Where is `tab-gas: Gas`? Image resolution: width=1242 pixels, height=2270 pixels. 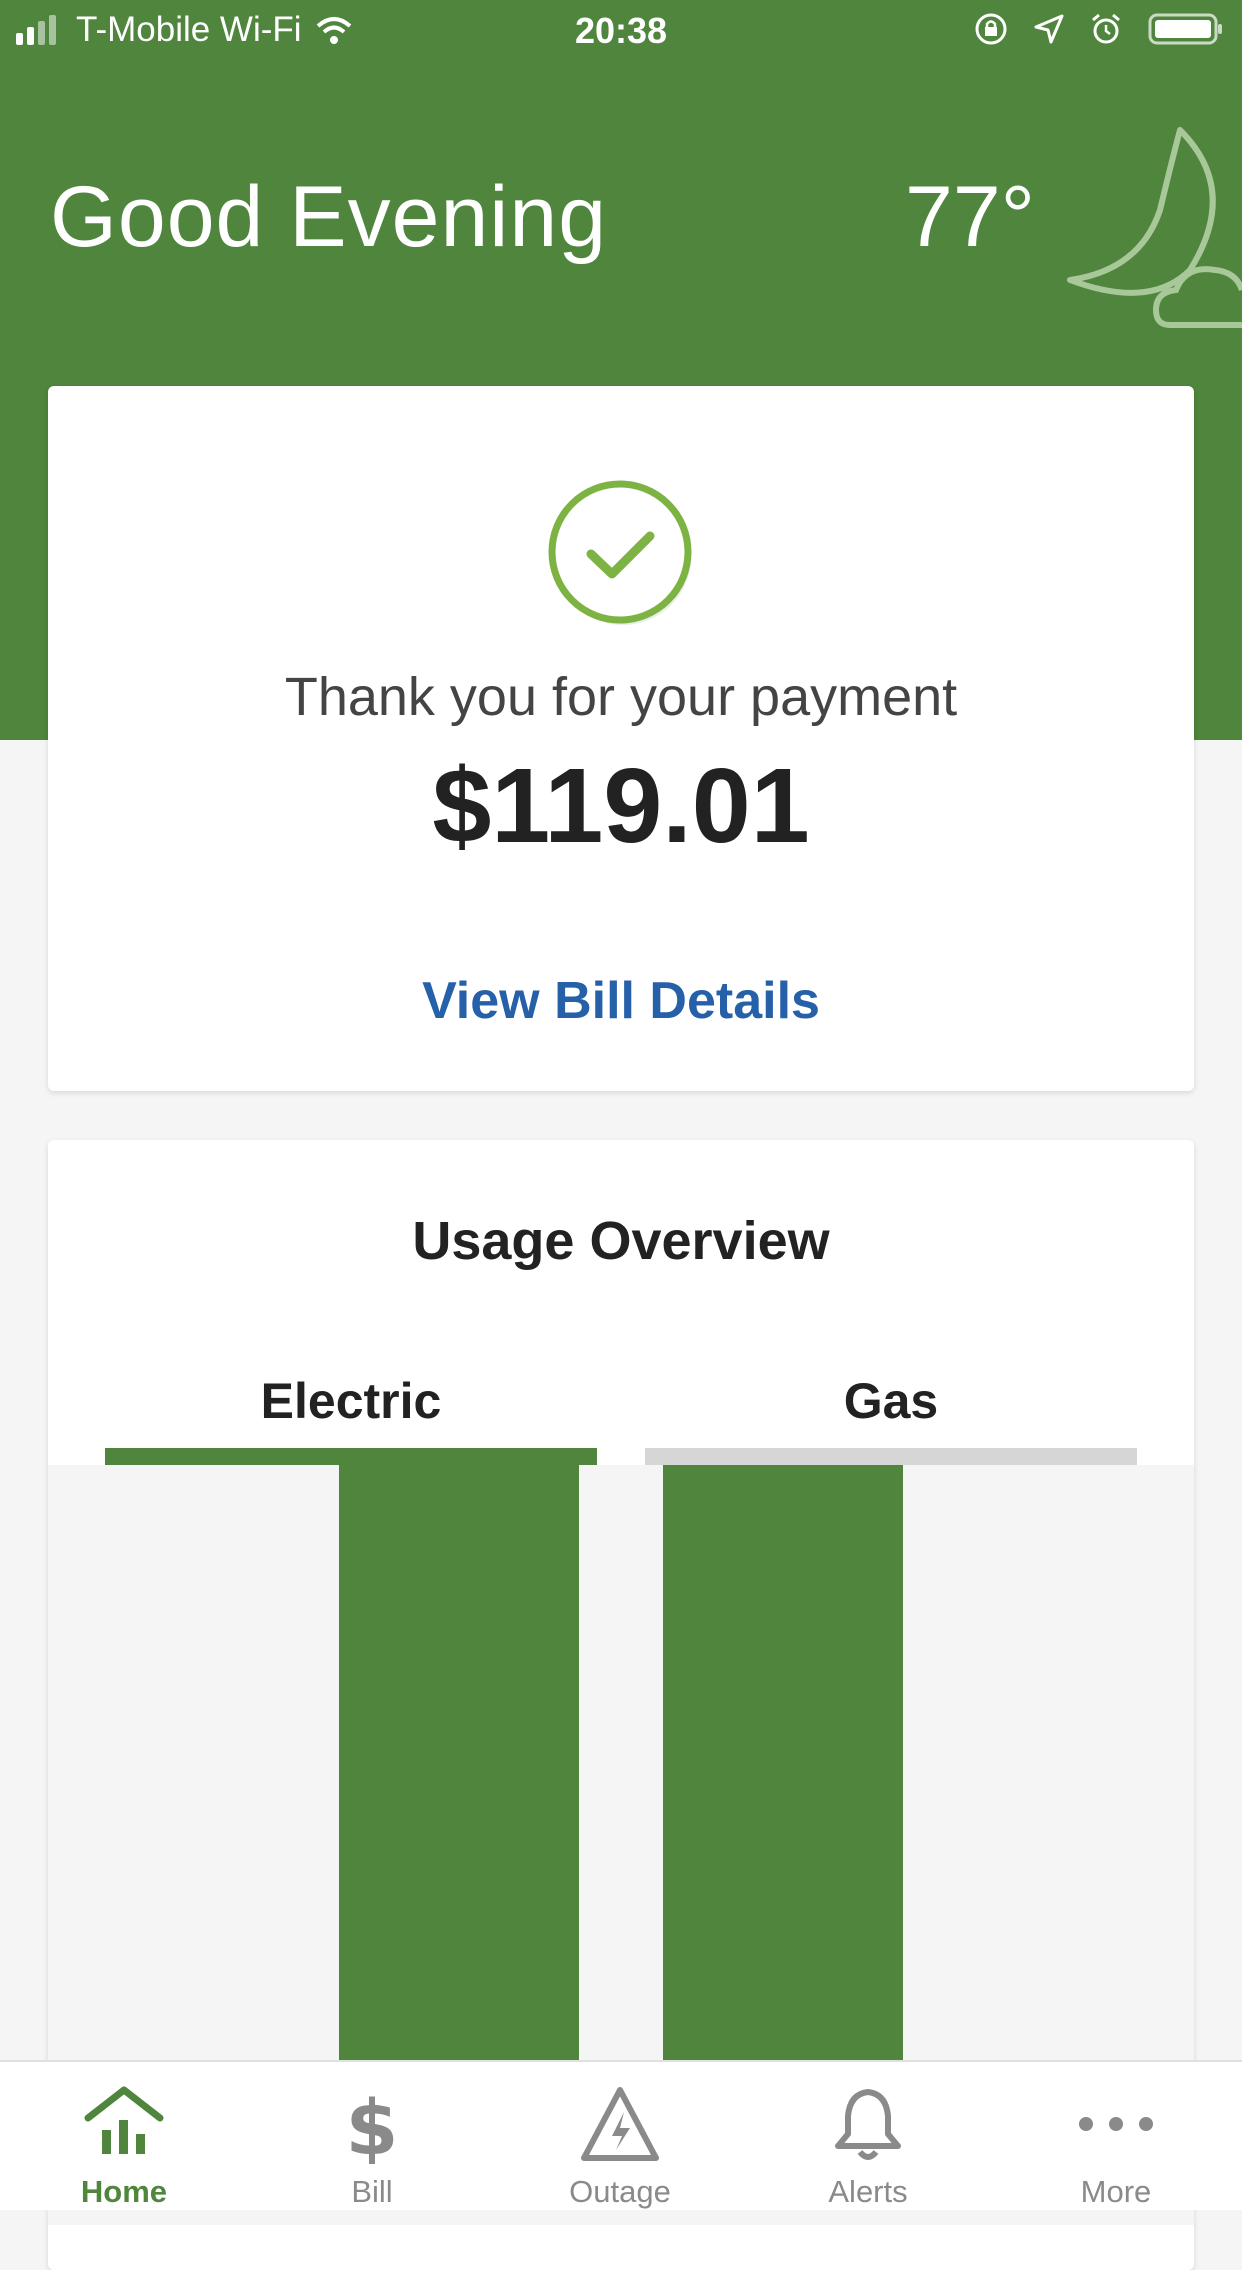
tab-gas: Gas is located at coordinates (891, 1412).